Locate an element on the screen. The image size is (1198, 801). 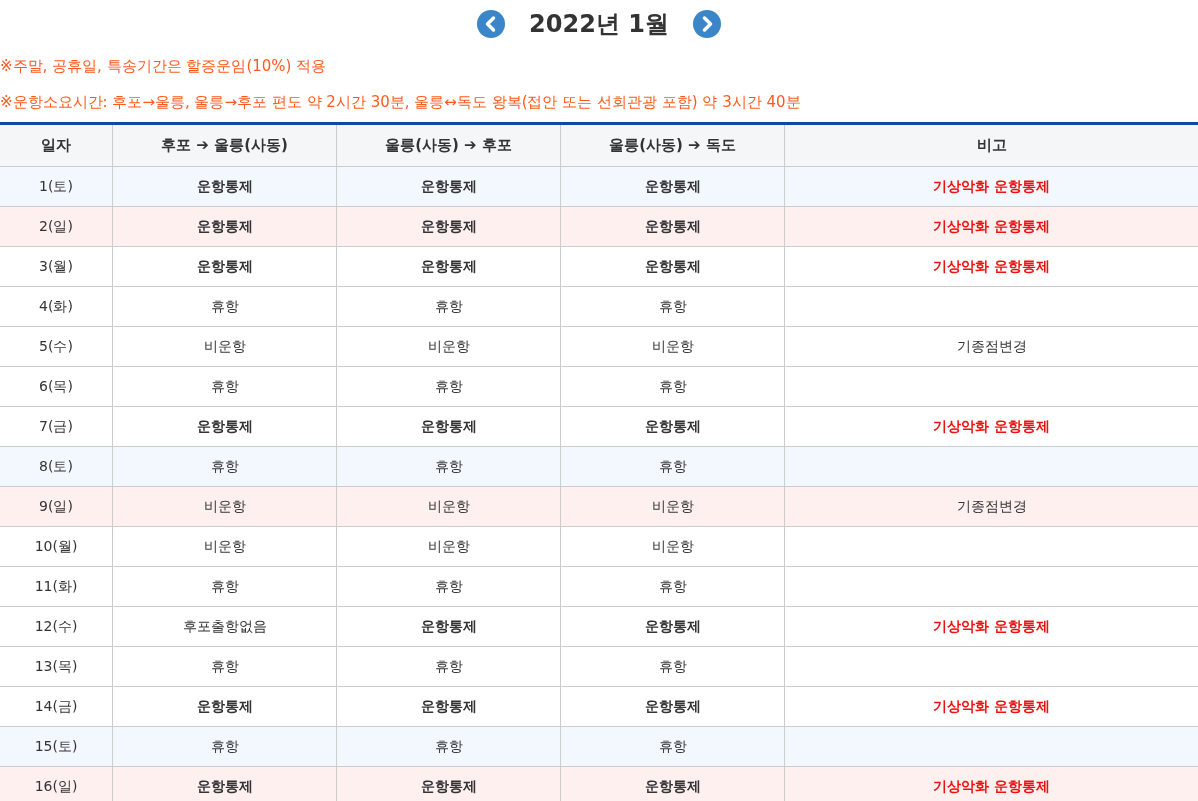
notice-text: ※주말, 공휴일, 특송기간은 할증운임(10%) 적용 is located at coordinates (164, 66).